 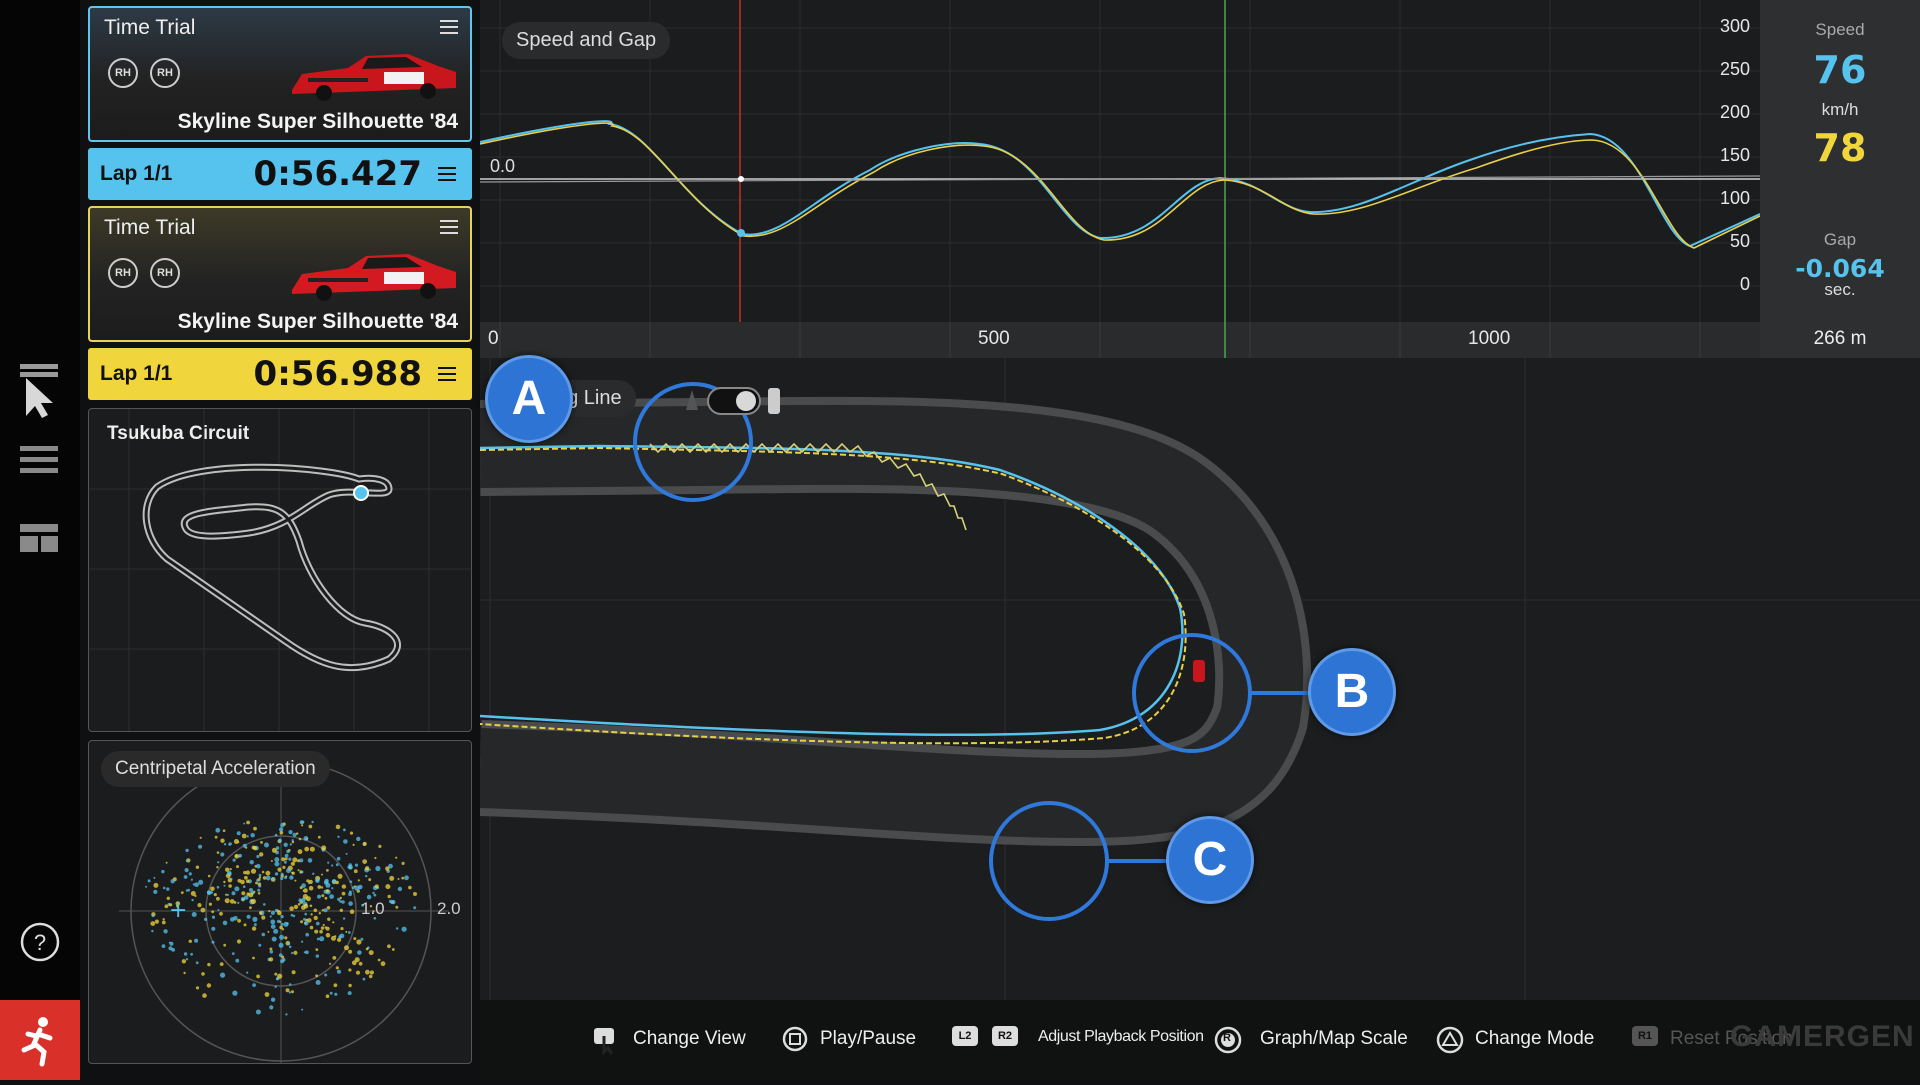 What do you see at coordinates (1840, 268) in the screenshot?
I see `gap-value: -0.064` at bounding box center [1840, 268].